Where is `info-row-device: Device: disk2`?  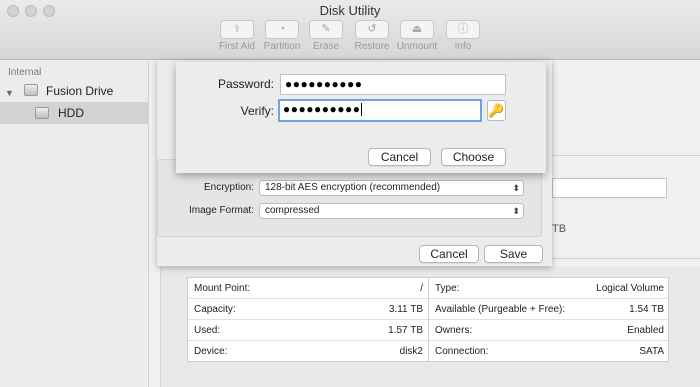 info-row-device: Device: disk2 is located at coordinates (308, 351).